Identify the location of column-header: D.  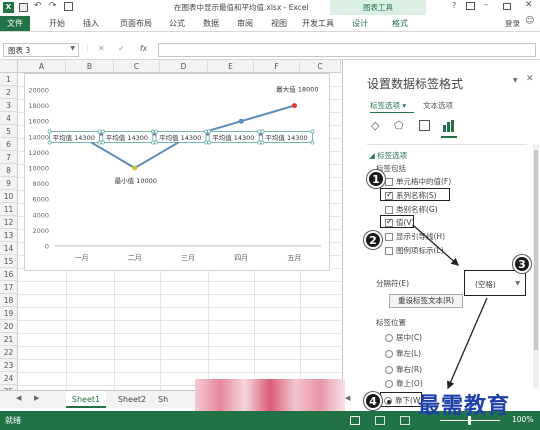
(184, 66).